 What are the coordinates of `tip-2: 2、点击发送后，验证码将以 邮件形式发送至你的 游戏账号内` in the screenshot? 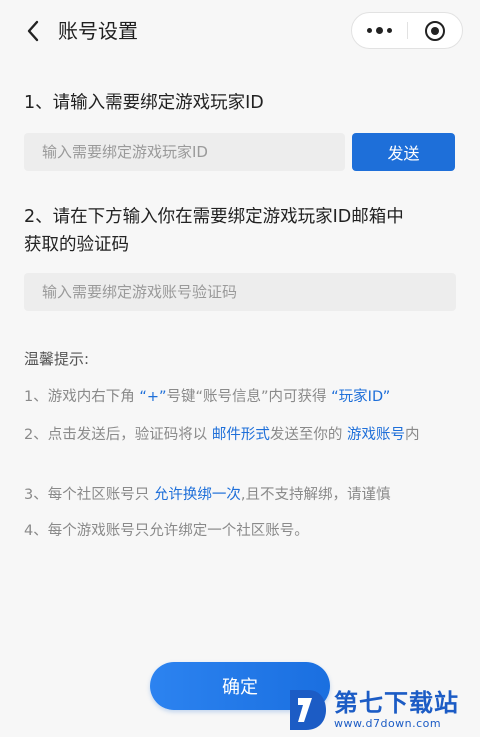 It's located at (240, 435).